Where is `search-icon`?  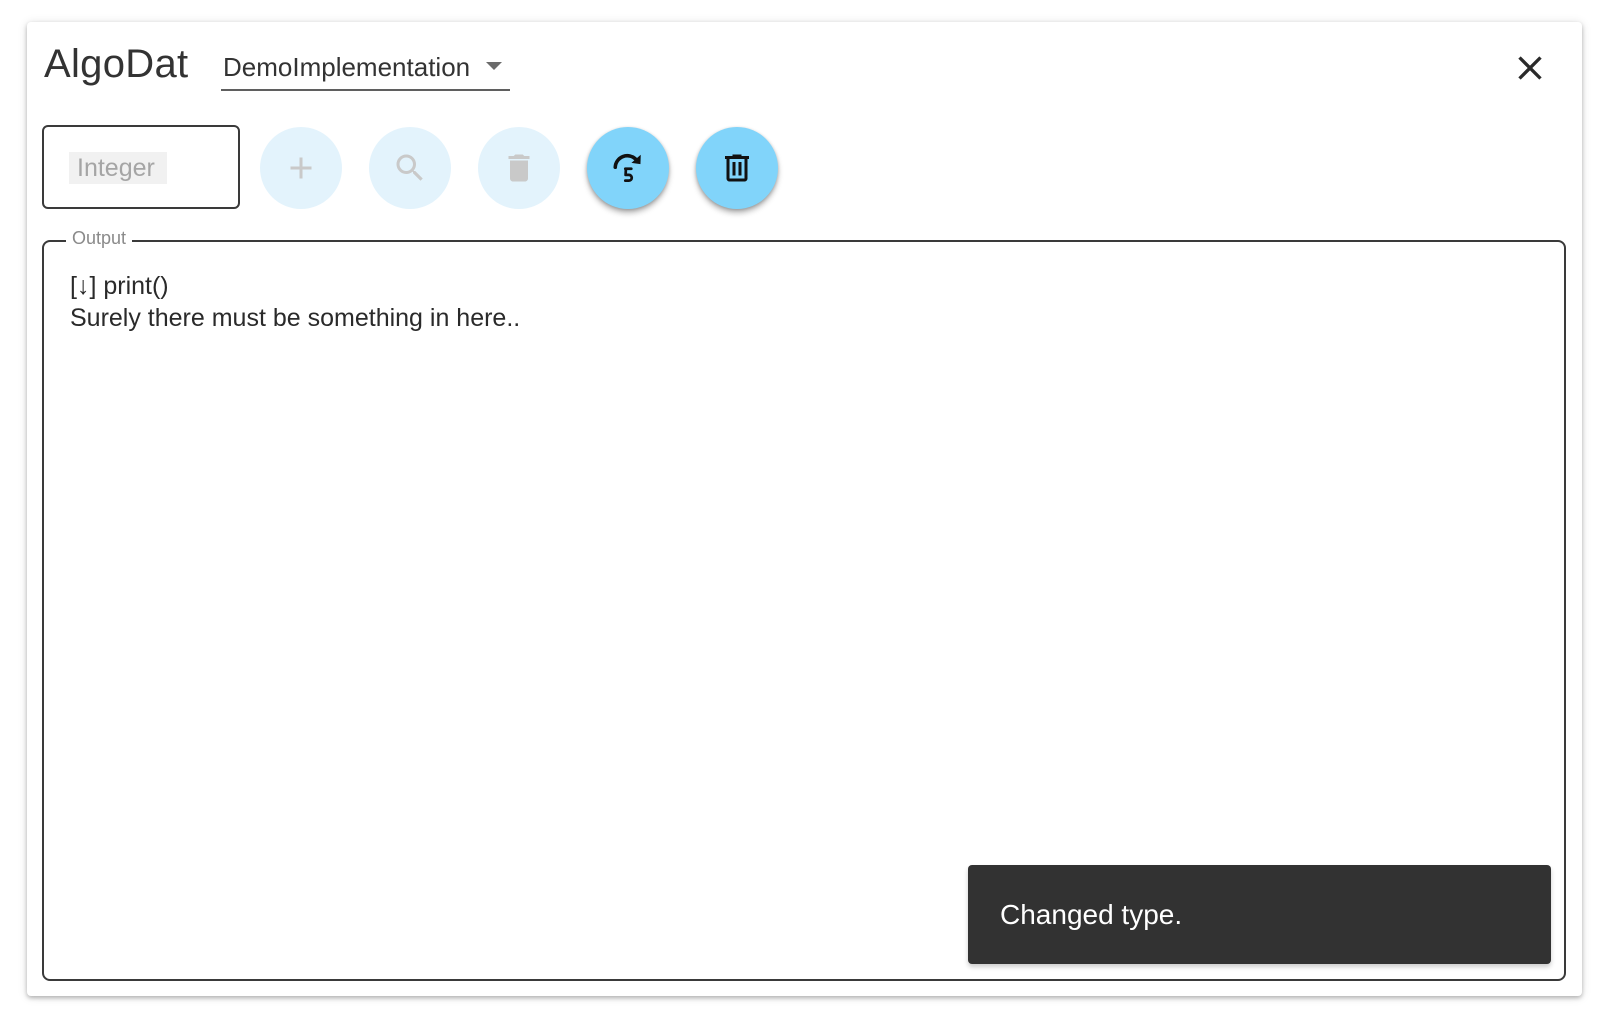 search-icon is located at coordinates (409, 167).